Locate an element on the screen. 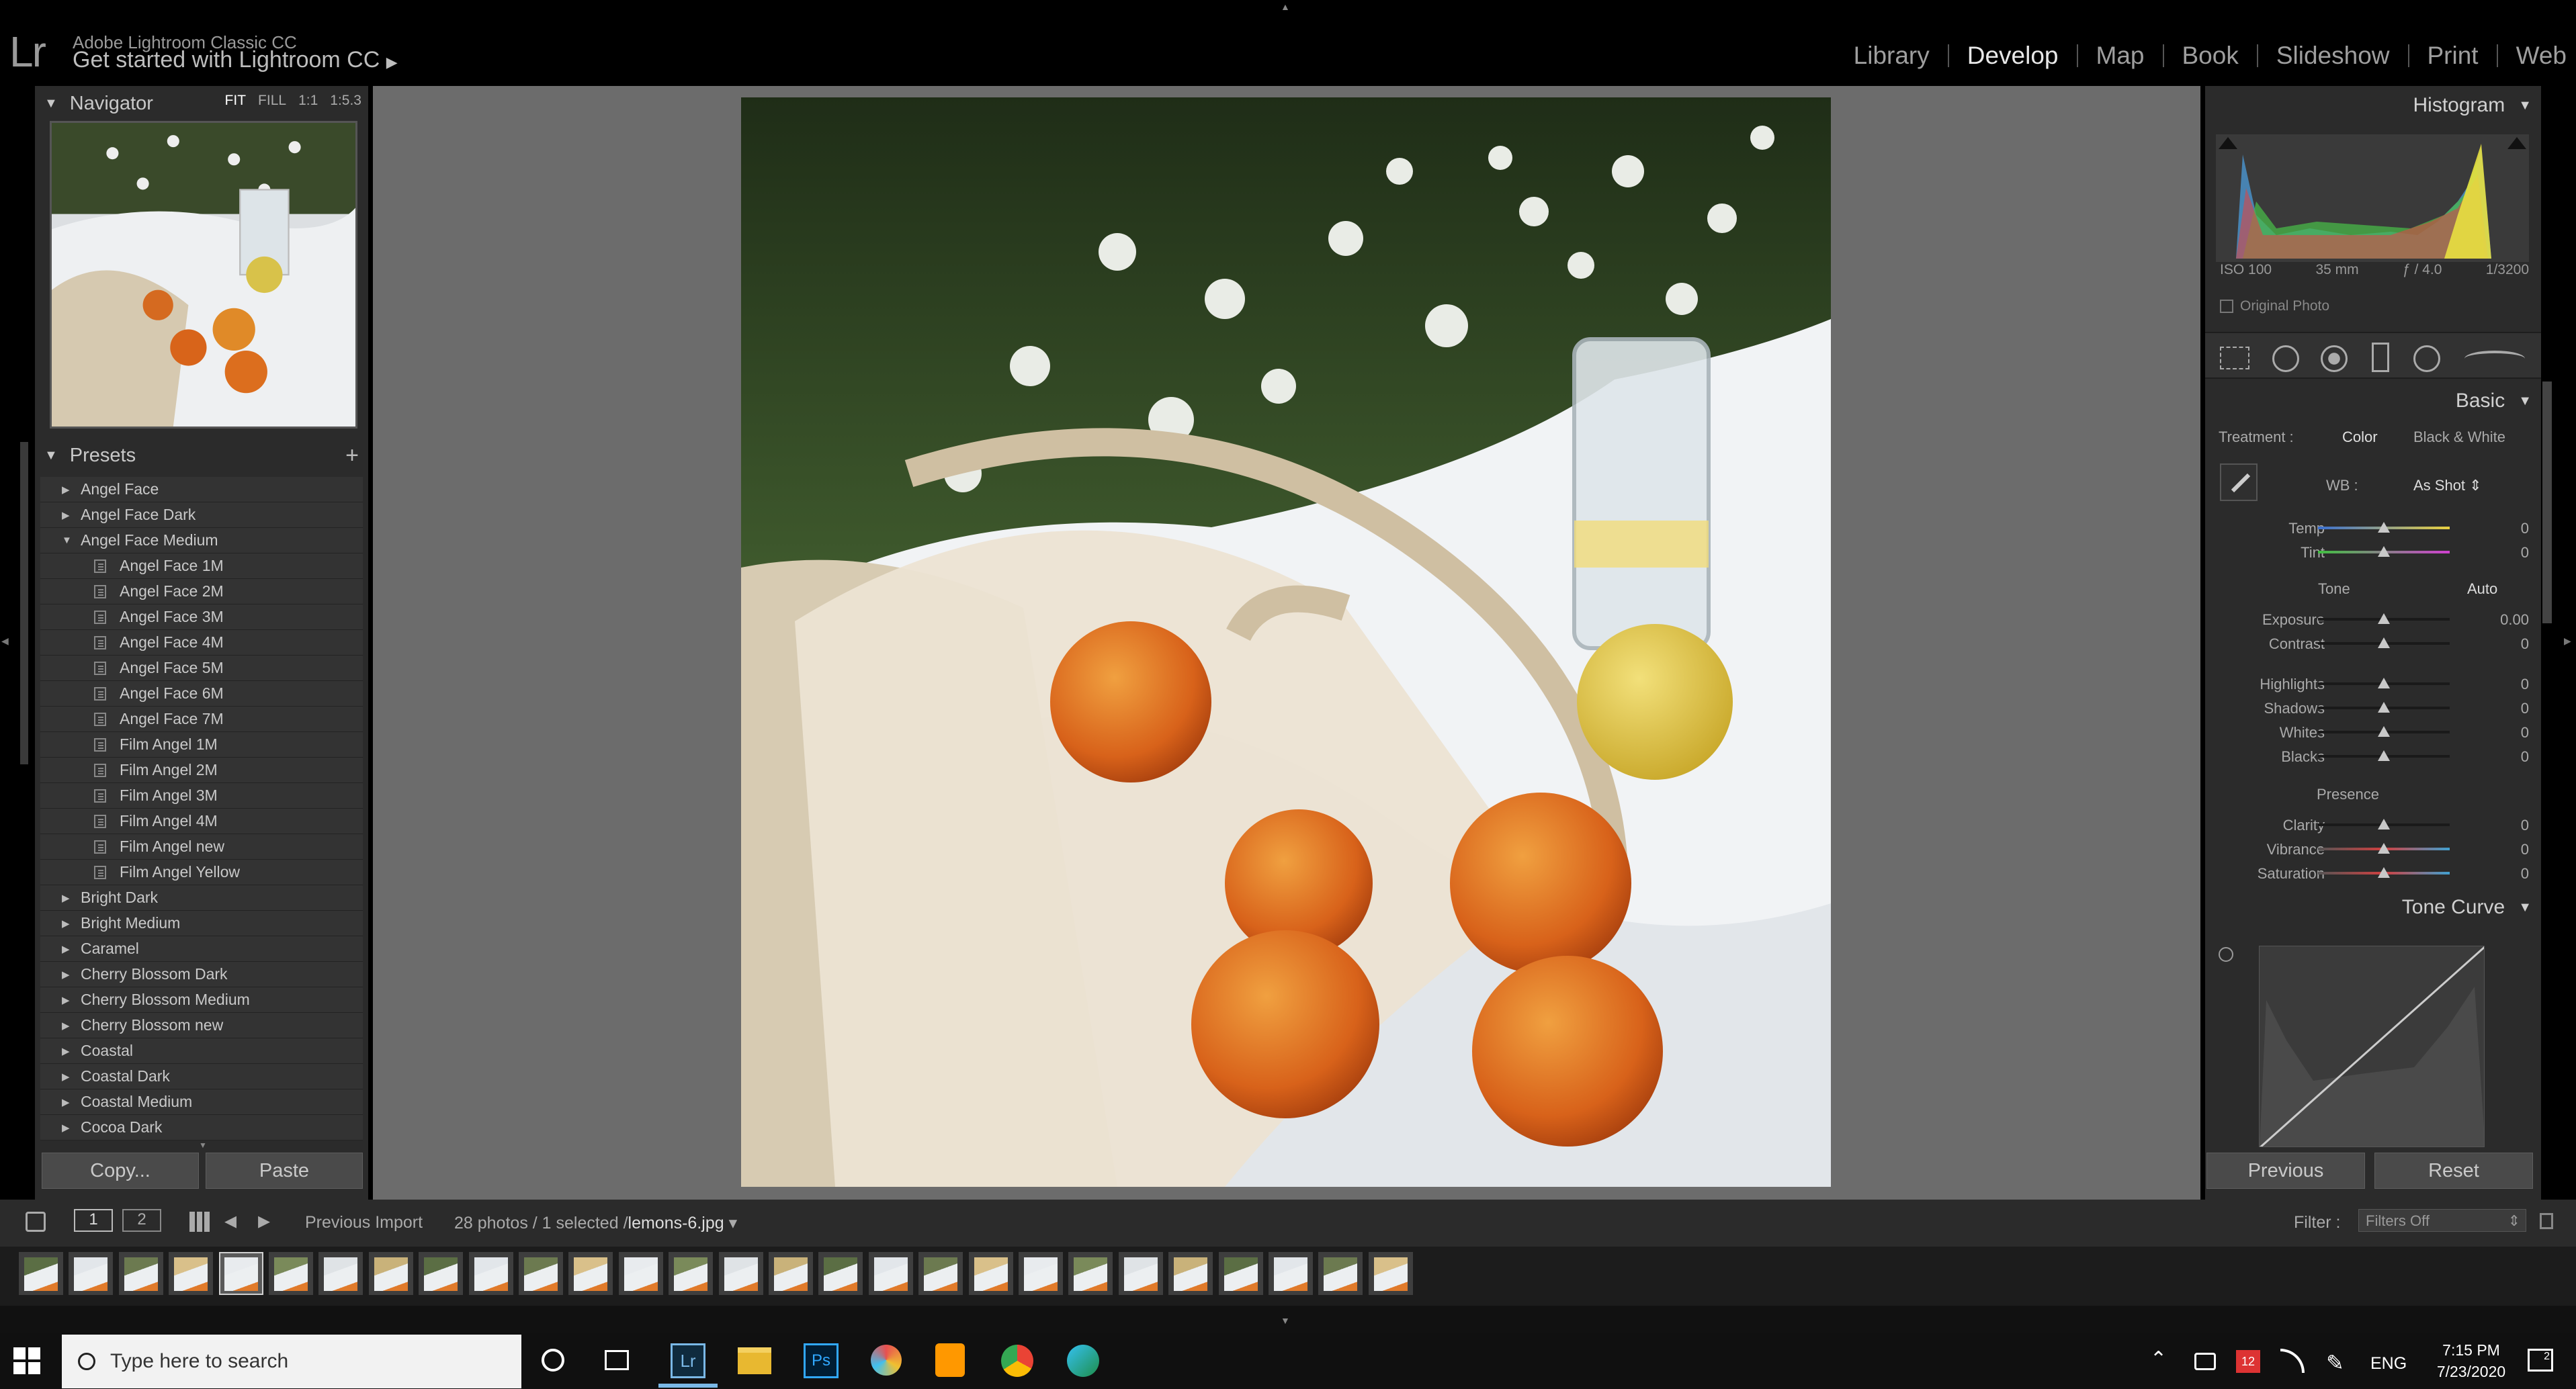 The width and height of the screenshot is (2576, 1389). tone-curve-graph is located at coordinates (2372, 1046).